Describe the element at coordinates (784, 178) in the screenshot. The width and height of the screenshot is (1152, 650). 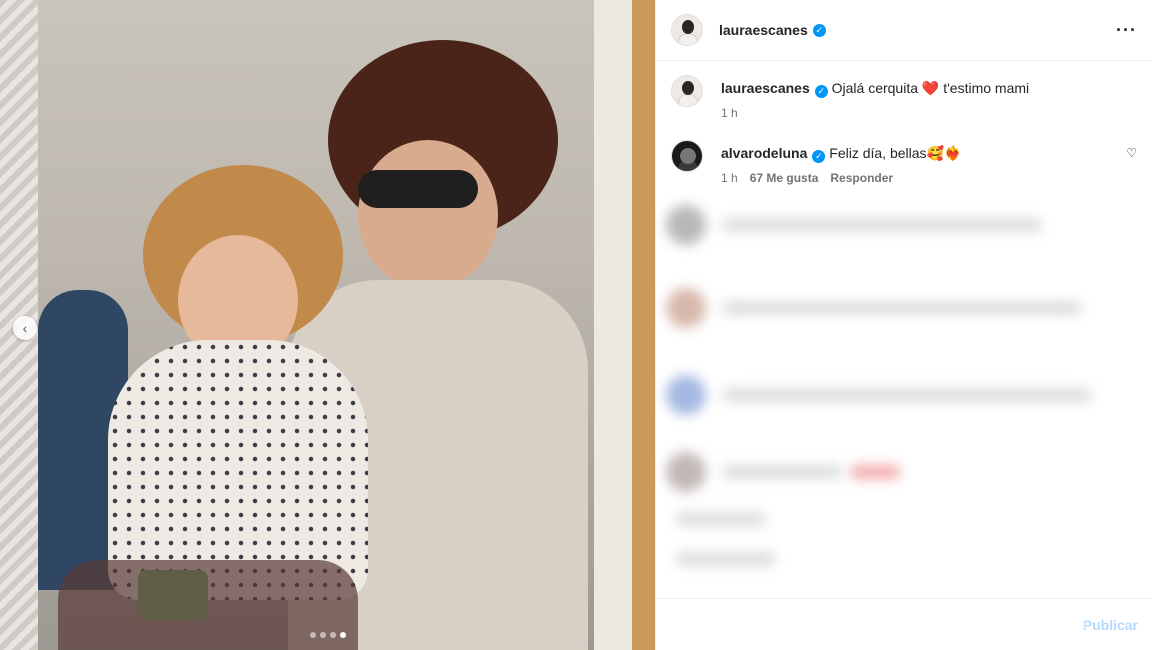
I see `comment-likes: 67 Me gusta` at that location.